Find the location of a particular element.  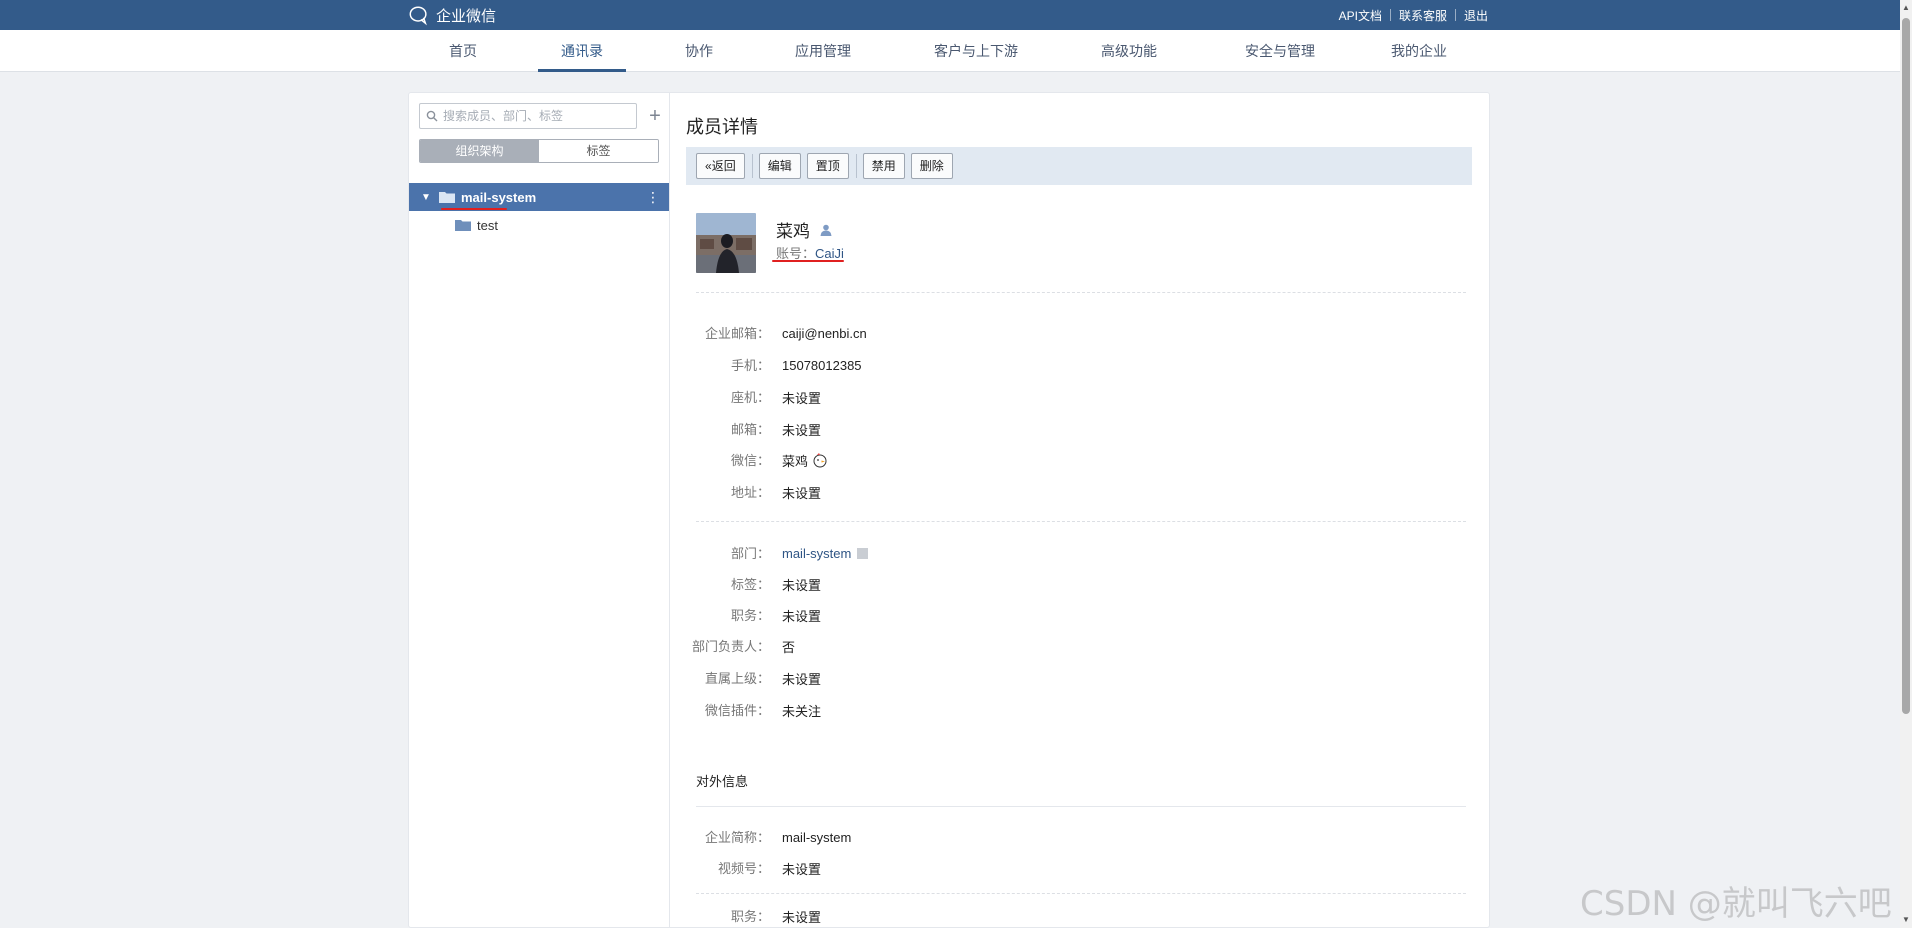

double-chevron-left-icon: « is located at coordinates (708, 166).